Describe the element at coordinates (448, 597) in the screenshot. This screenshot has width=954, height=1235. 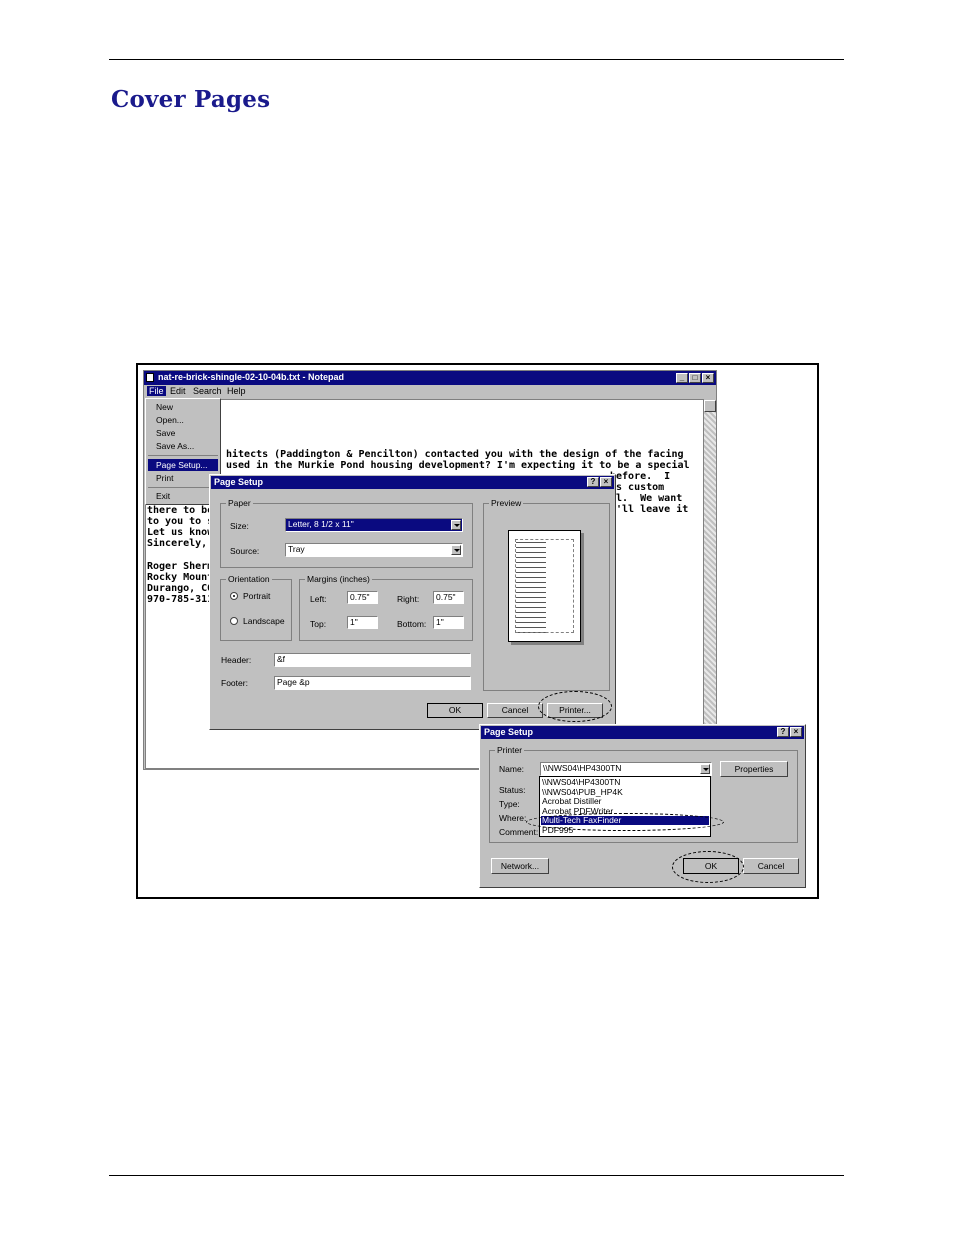
I see `right-margin-input: 0.75"` at that location.